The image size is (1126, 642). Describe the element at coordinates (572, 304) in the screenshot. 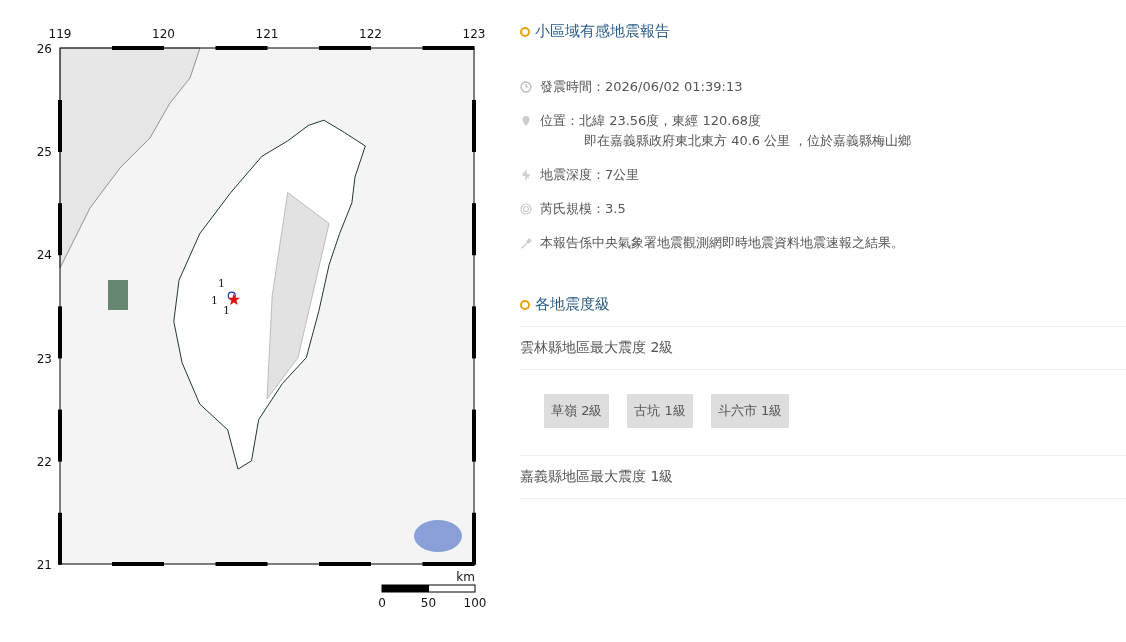

I see `section-title: 各地震度級` at that location.